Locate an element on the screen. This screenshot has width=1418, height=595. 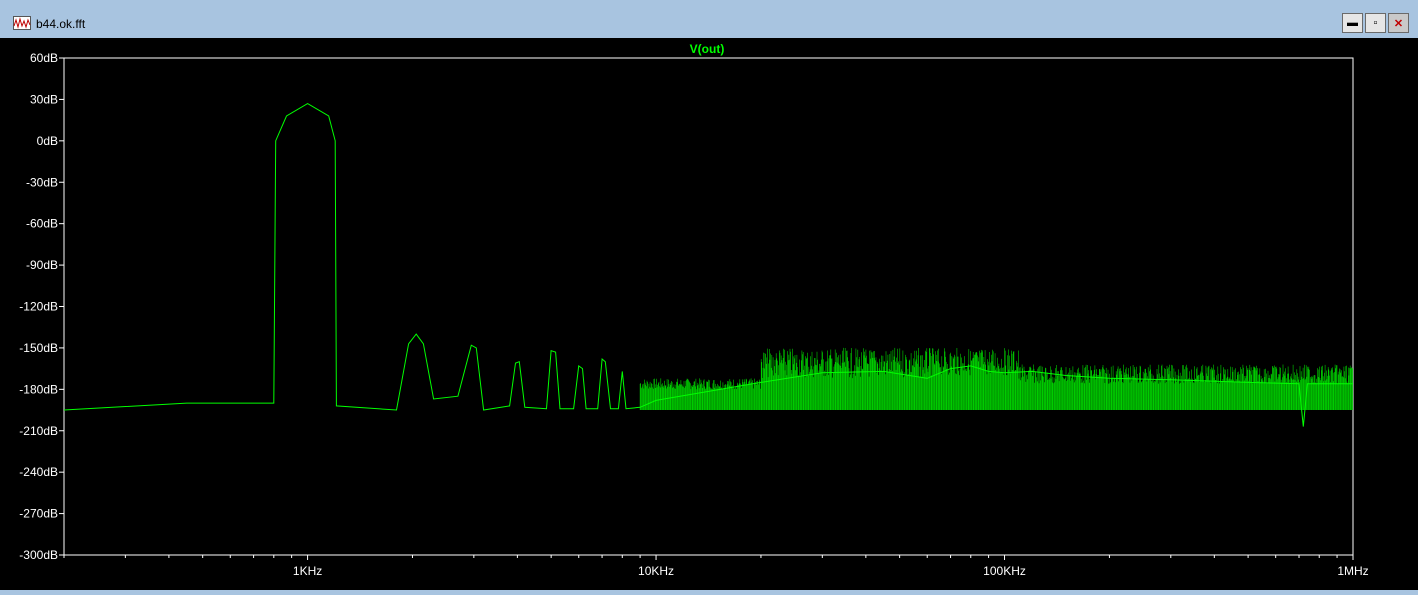
x-tick-label: 100KHz is located at coordinates (1004, 571).